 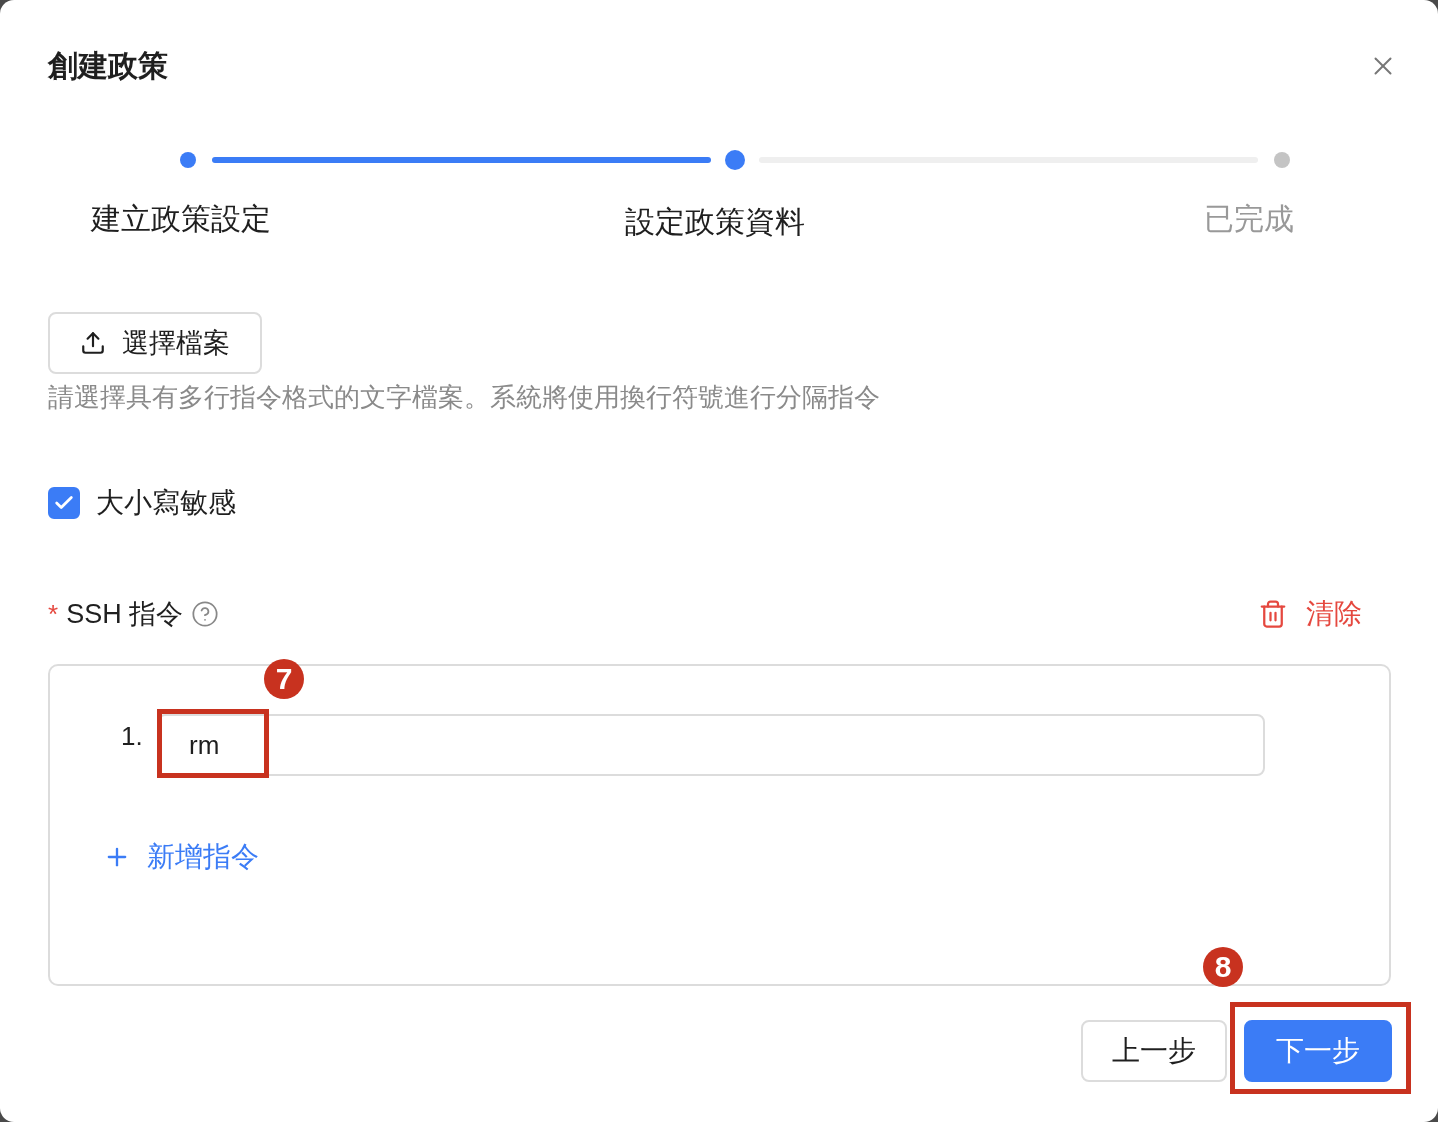 I want to click on line-number: 1., so click(x=132, y=736).